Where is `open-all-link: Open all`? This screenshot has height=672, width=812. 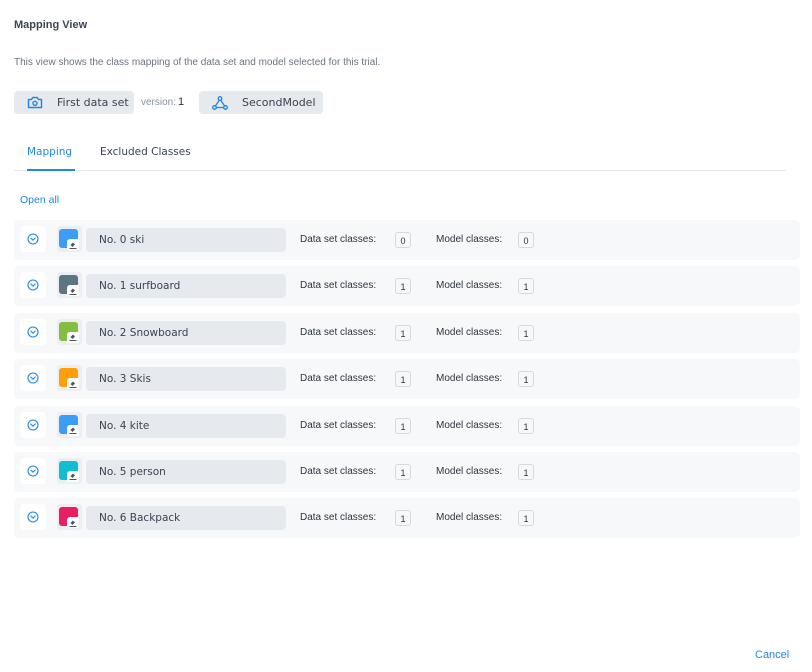 open-all-link: Open all is located at coordinates (39, 200).